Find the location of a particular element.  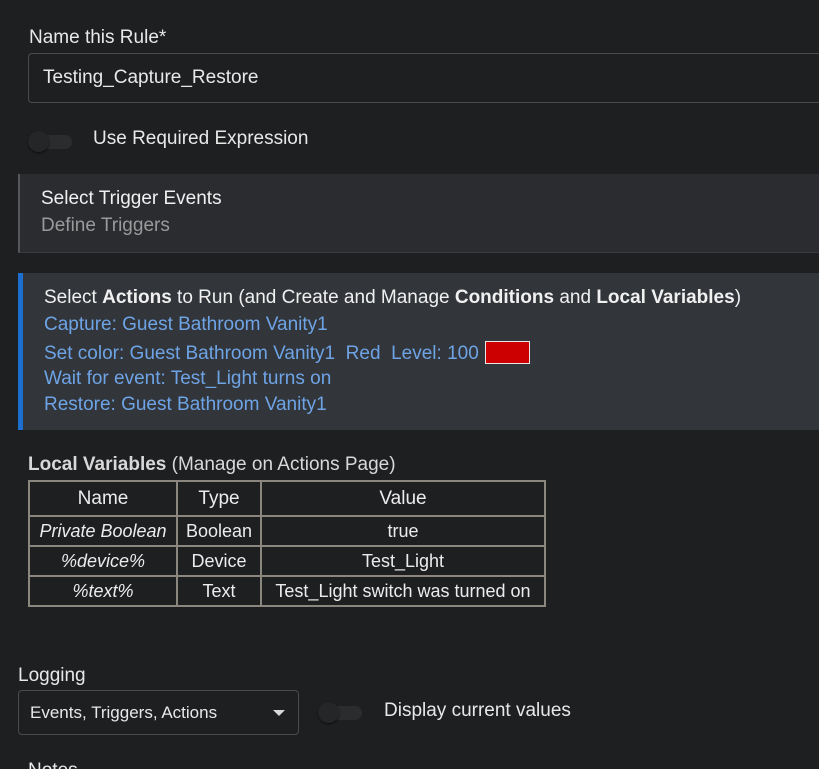

variable-type-cell: Boolean is located at coordinates (219, 531).